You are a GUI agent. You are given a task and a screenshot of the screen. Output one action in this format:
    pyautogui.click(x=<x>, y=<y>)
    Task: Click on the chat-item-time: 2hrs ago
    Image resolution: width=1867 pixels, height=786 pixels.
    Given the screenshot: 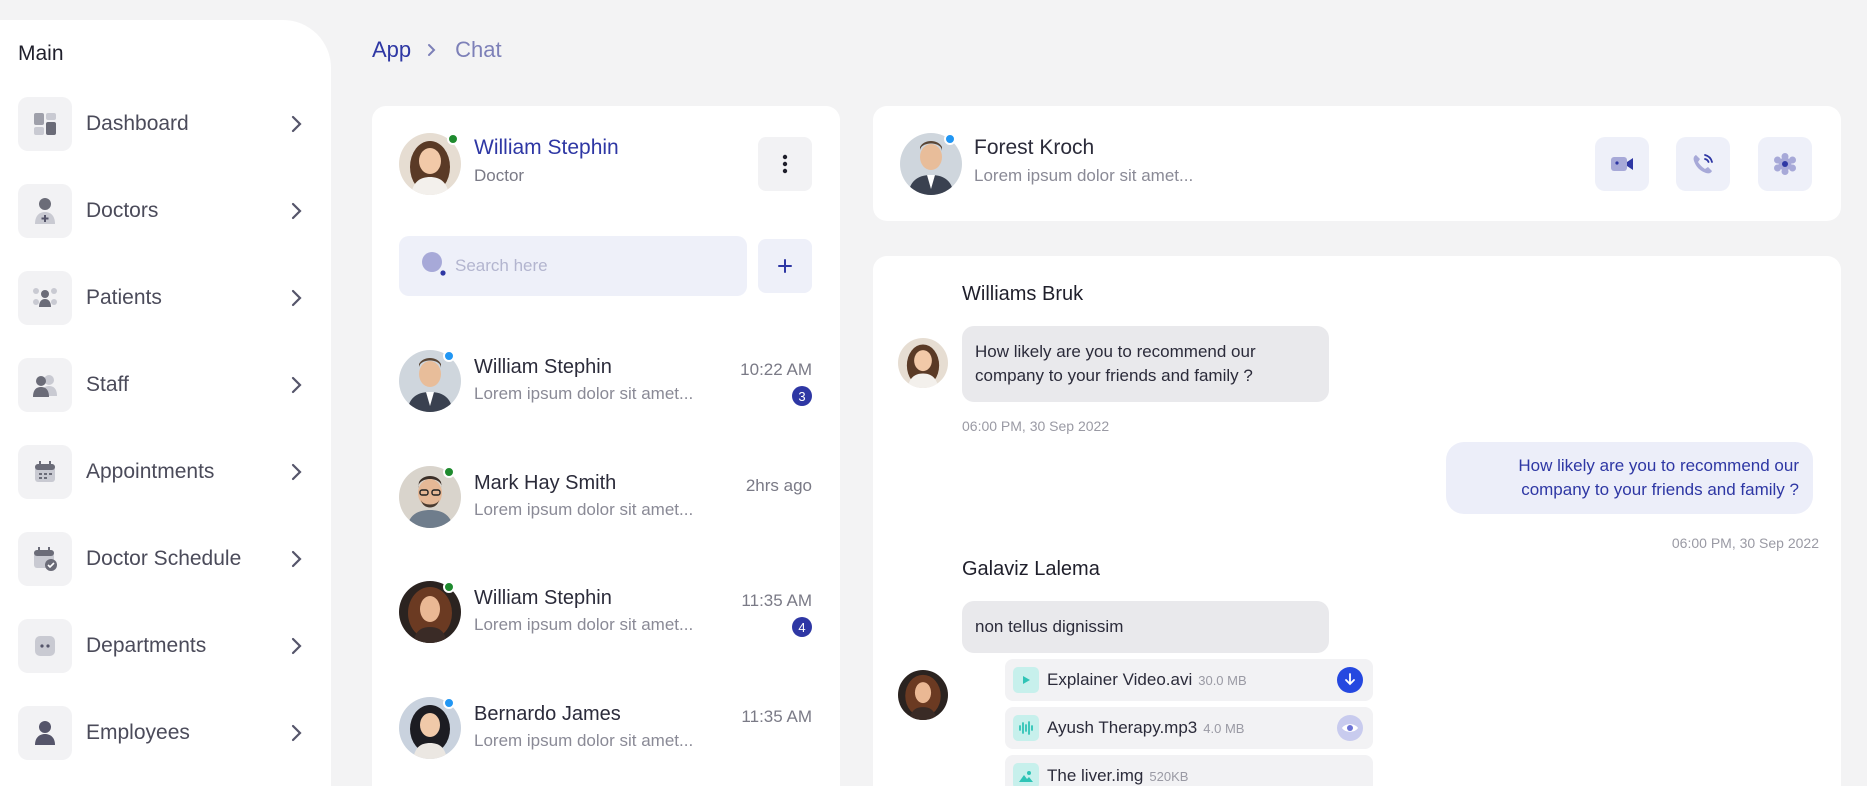 What is the action you would take?
    pyautogui.click(x=778, y=485)
    